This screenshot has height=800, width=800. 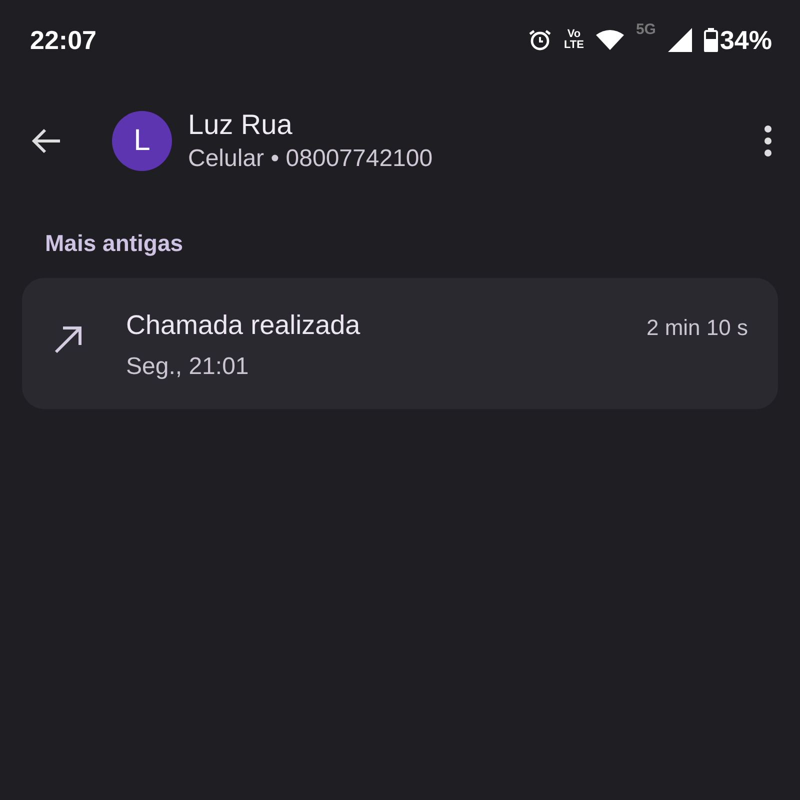 I want to click on signal-icon, so click(x=680, y=40).